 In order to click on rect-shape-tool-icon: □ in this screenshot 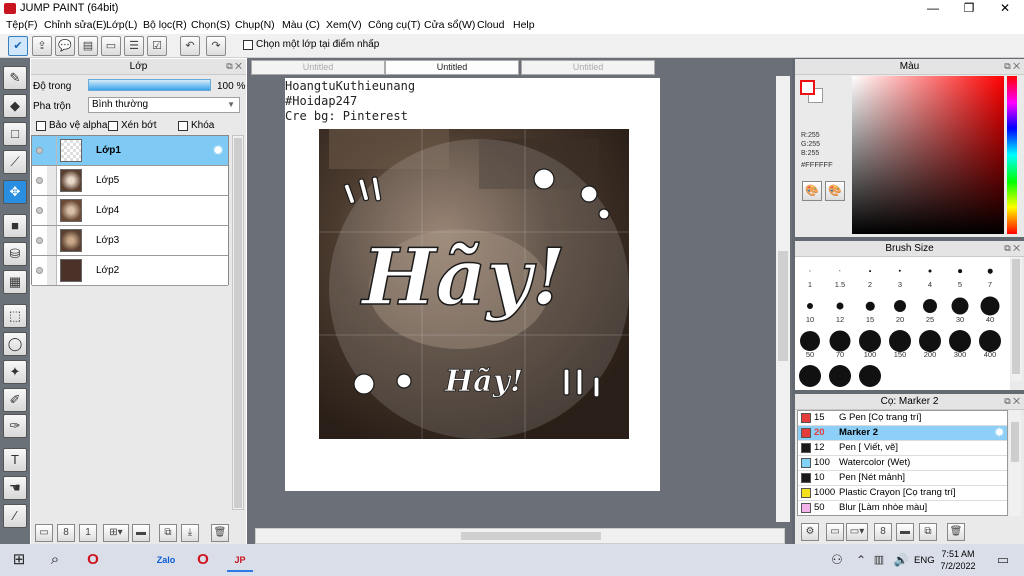, I will do `click(15, 134)`.